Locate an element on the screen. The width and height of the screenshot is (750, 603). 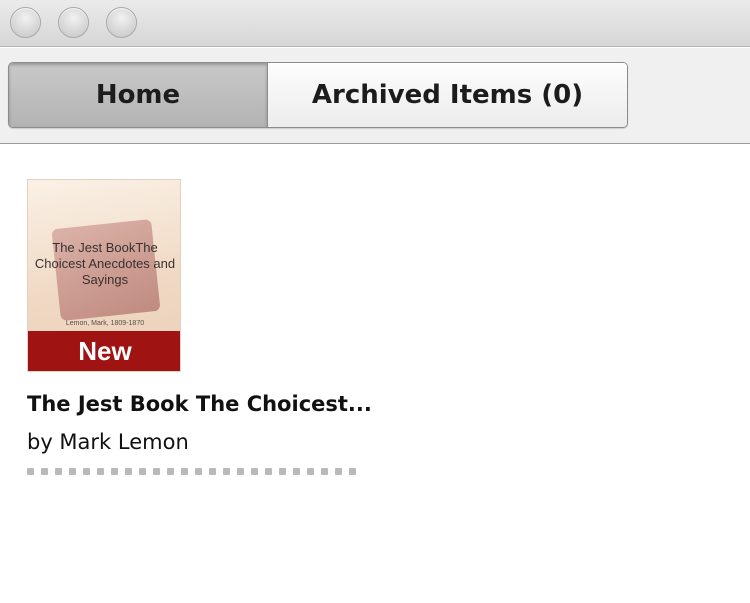
title-bar is located at coordinates (375, 23).